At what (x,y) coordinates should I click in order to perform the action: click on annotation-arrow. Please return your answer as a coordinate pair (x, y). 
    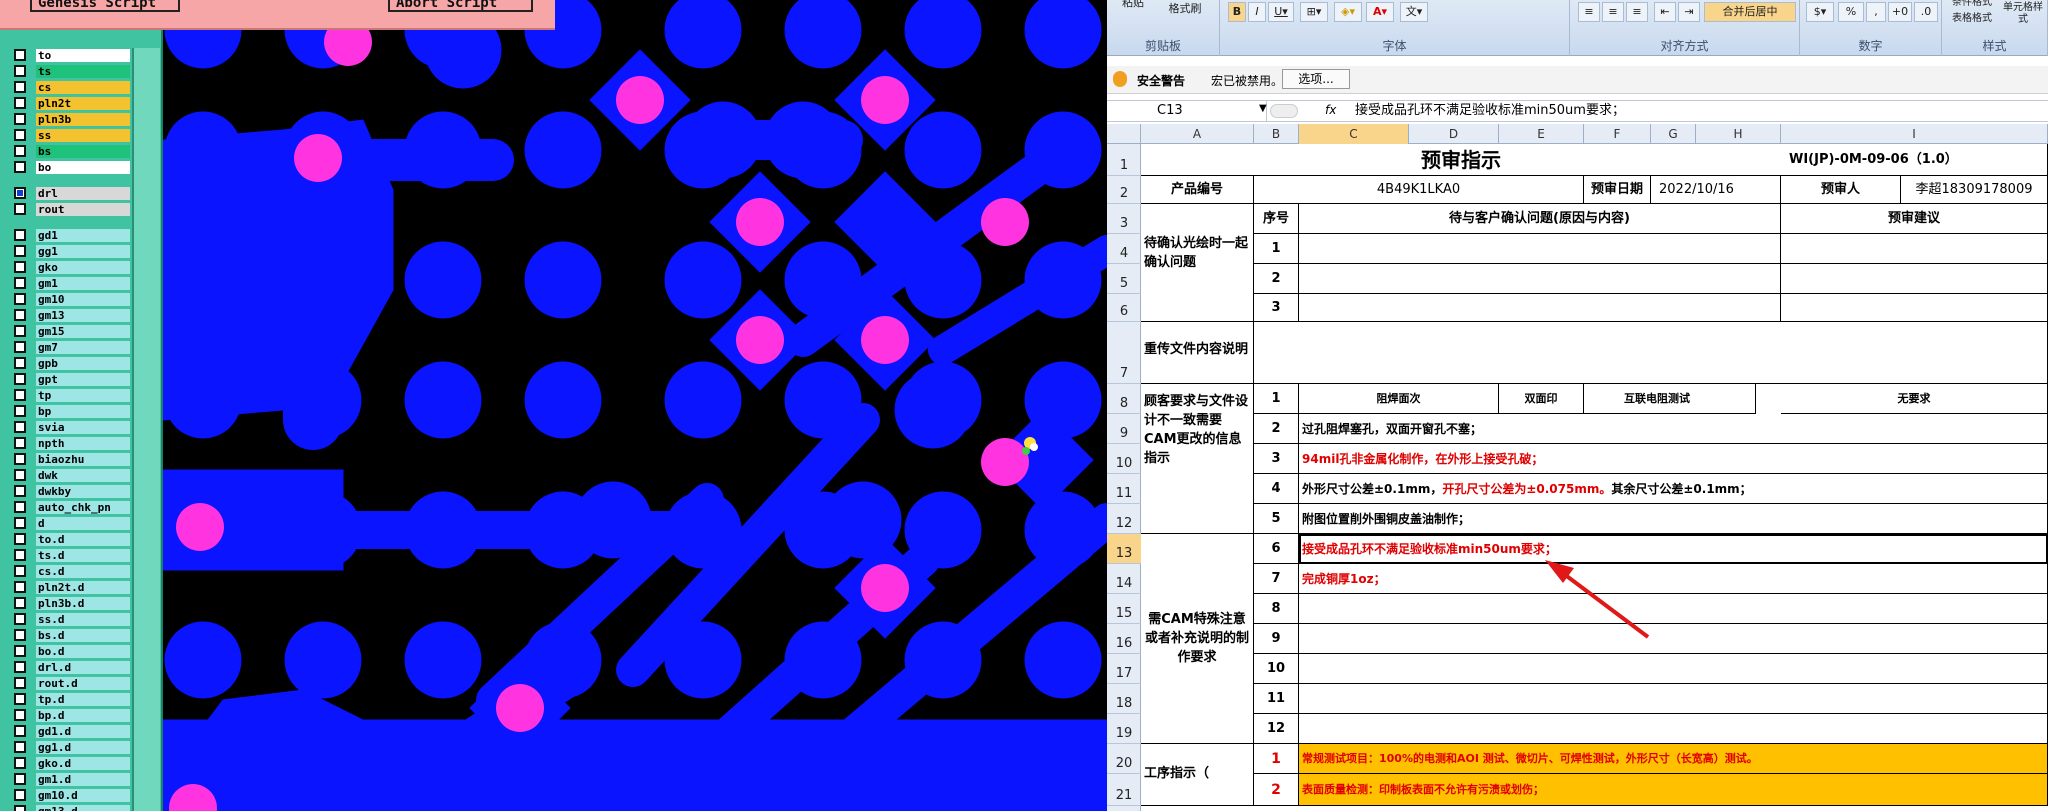
    Looking at the image, I should click on (1597, 599).